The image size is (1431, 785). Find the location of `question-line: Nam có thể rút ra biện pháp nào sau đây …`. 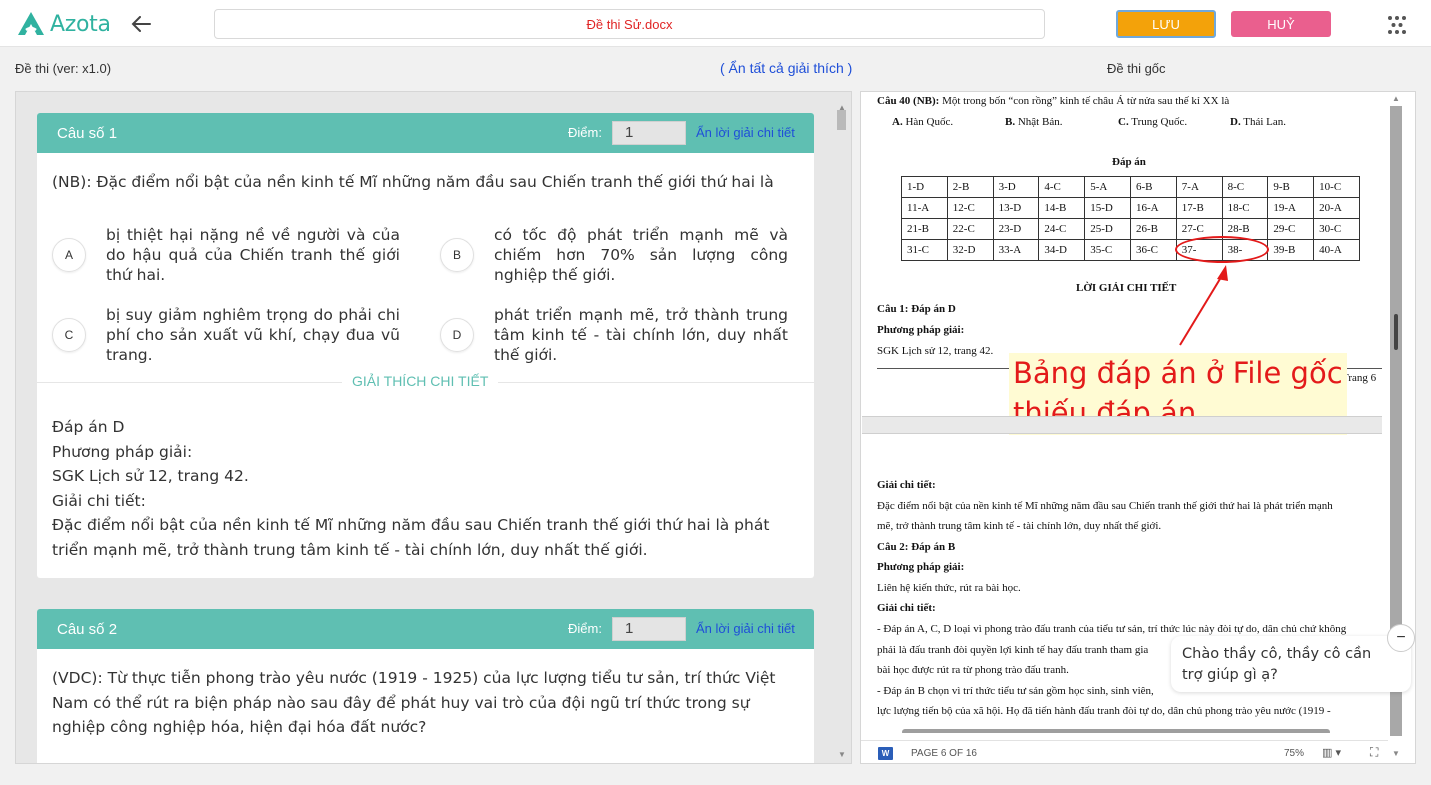

question-line: Nam có thể rút ra biện pháp nào sau đây … is located at coordinates (401, 702).